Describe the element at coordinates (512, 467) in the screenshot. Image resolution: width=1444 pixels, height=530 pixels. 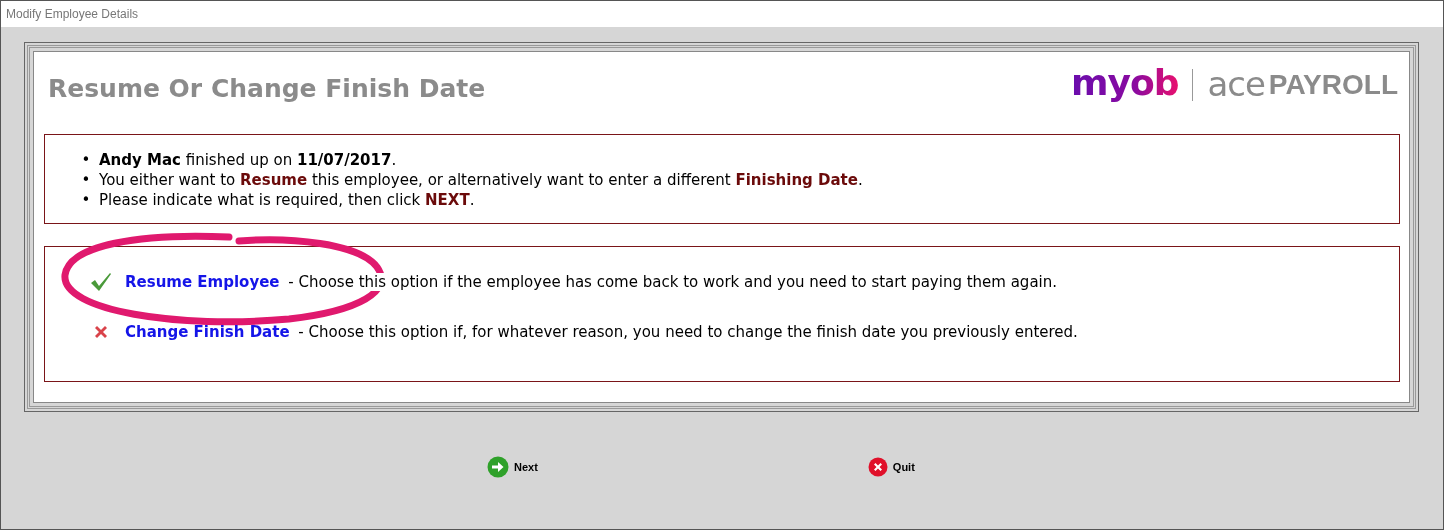
I see `next-button: Next` at that location.